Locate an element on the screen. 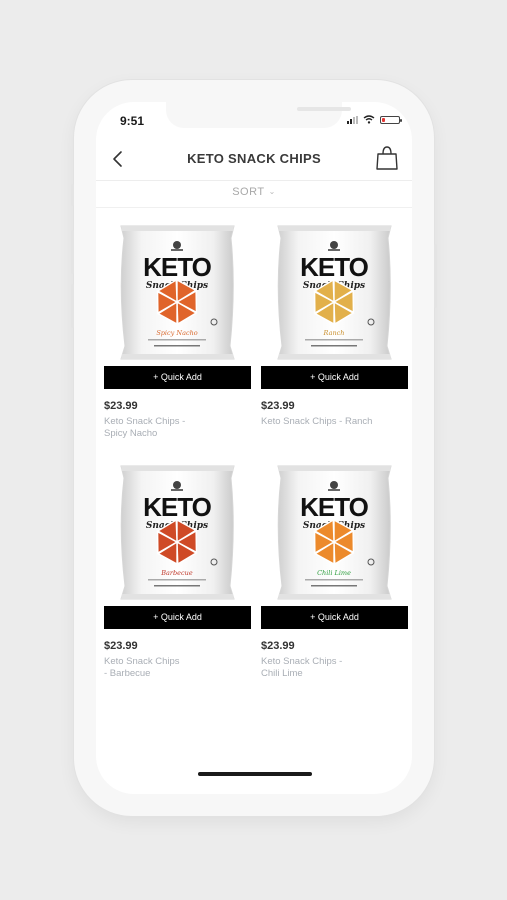 This screenshot has height=900, width=507. sort-bar: SORT ⌄ is located at coordinates (254, 194).